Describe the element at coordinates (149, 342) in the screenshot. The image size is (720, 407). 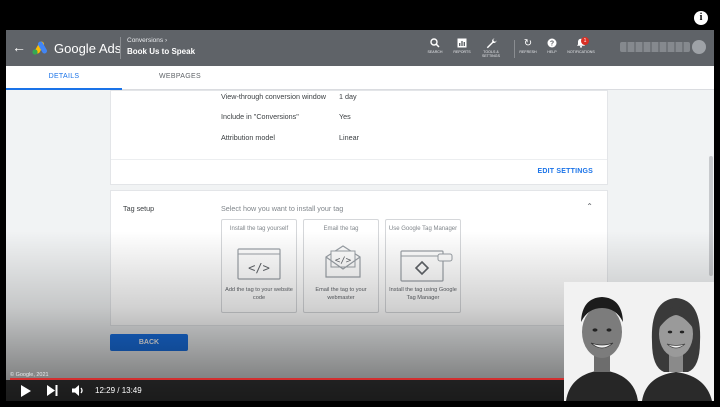
I see `back-button: BACK` at that location.